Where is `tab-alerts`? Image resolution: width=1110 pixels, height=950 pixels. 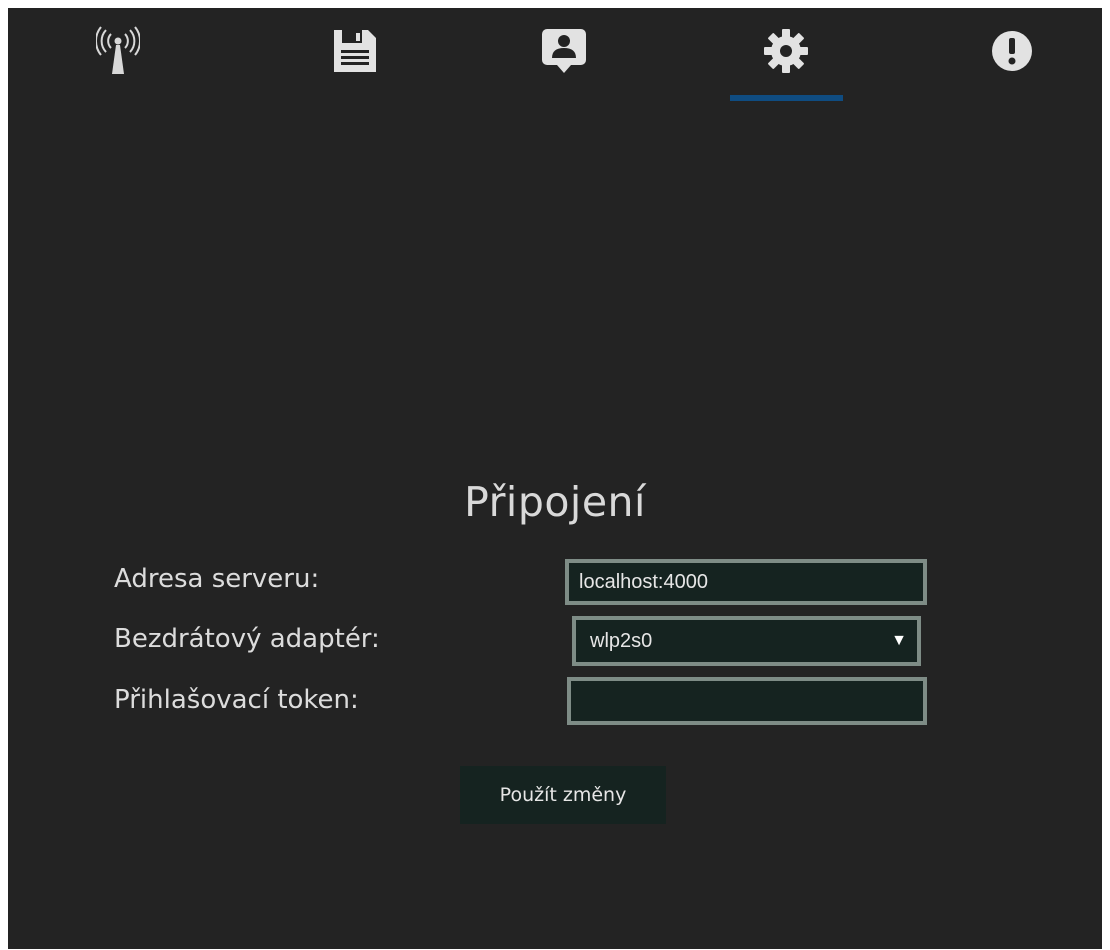
tab-alerts is located at coordinates (1012, 58).